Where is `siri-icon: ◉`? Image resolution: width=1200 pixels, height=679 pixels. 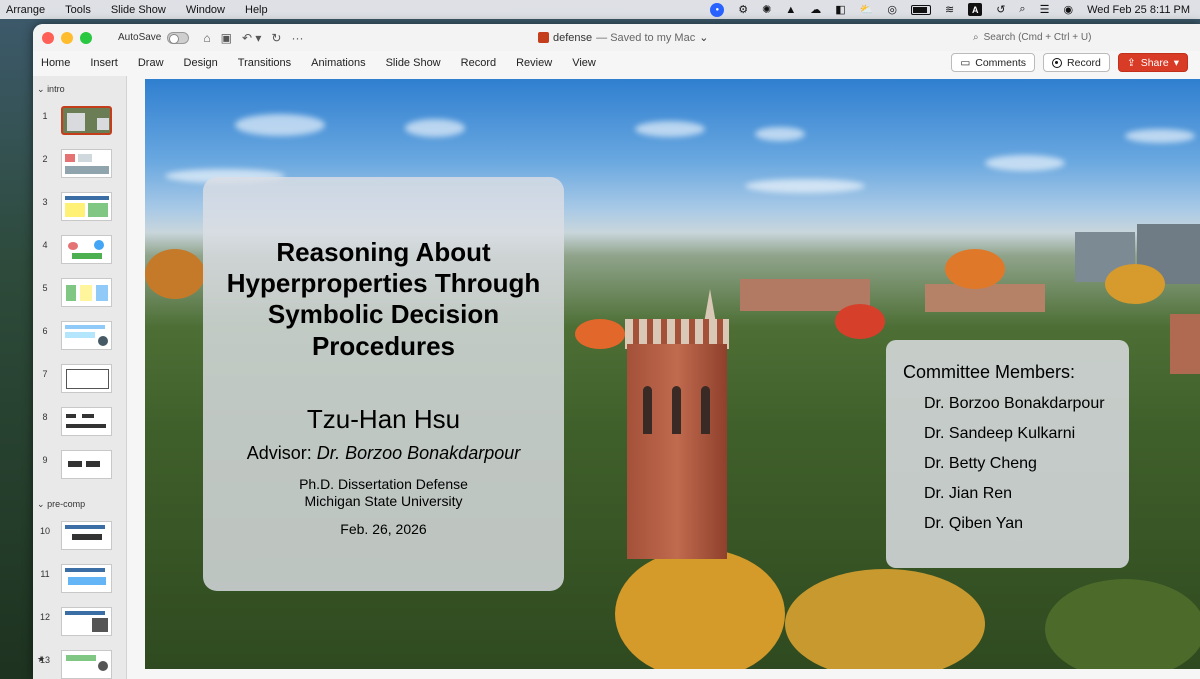
siri-icon: ◉ is located at coordinates (1068, 9).